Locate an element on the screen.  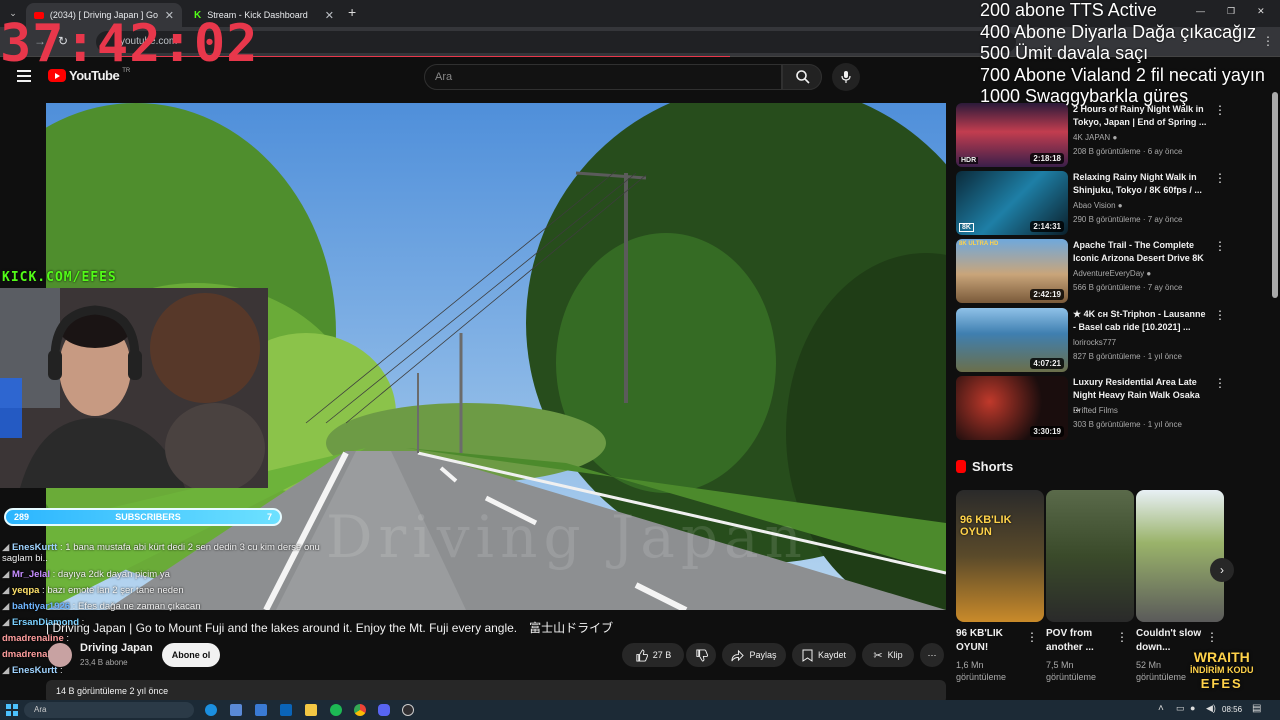
channel-name: Driving Japan is located at coordinates (116, 648).